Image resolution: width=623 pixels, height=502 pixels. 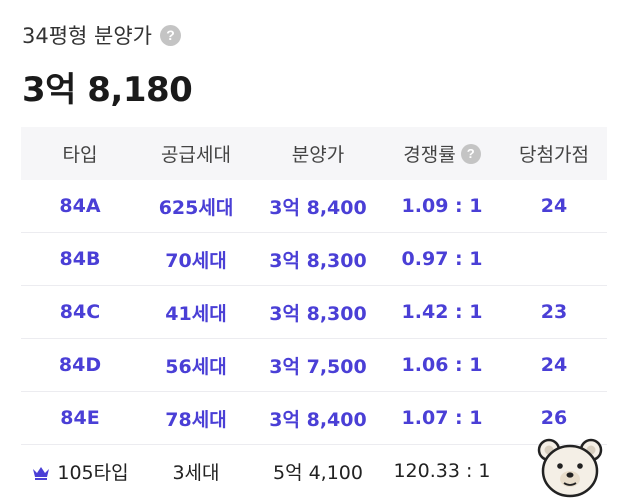 What do you see at coordinates (41, 473) in the screenshot?
I see `crown-icon` at bounding box center [41, 473].